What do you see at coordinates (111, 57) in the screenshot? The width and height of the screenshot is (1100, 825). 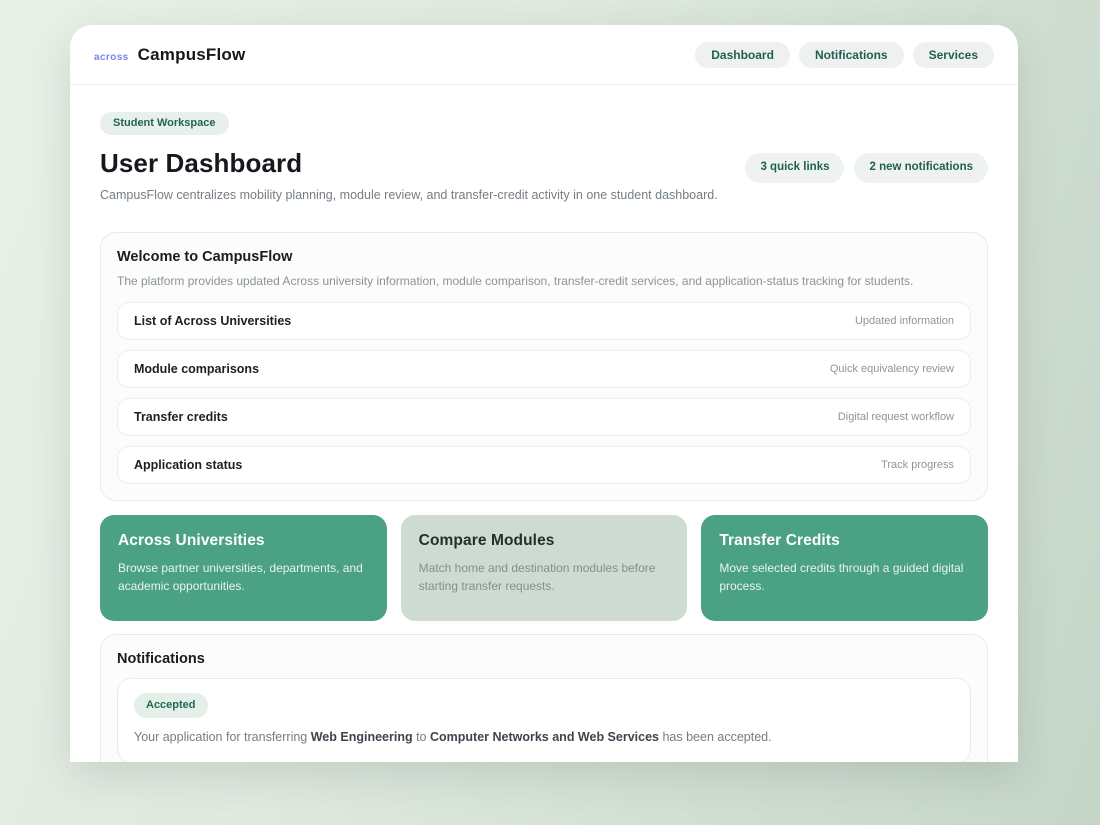 I see `across-logo: across` at bounding box center [111, 57].